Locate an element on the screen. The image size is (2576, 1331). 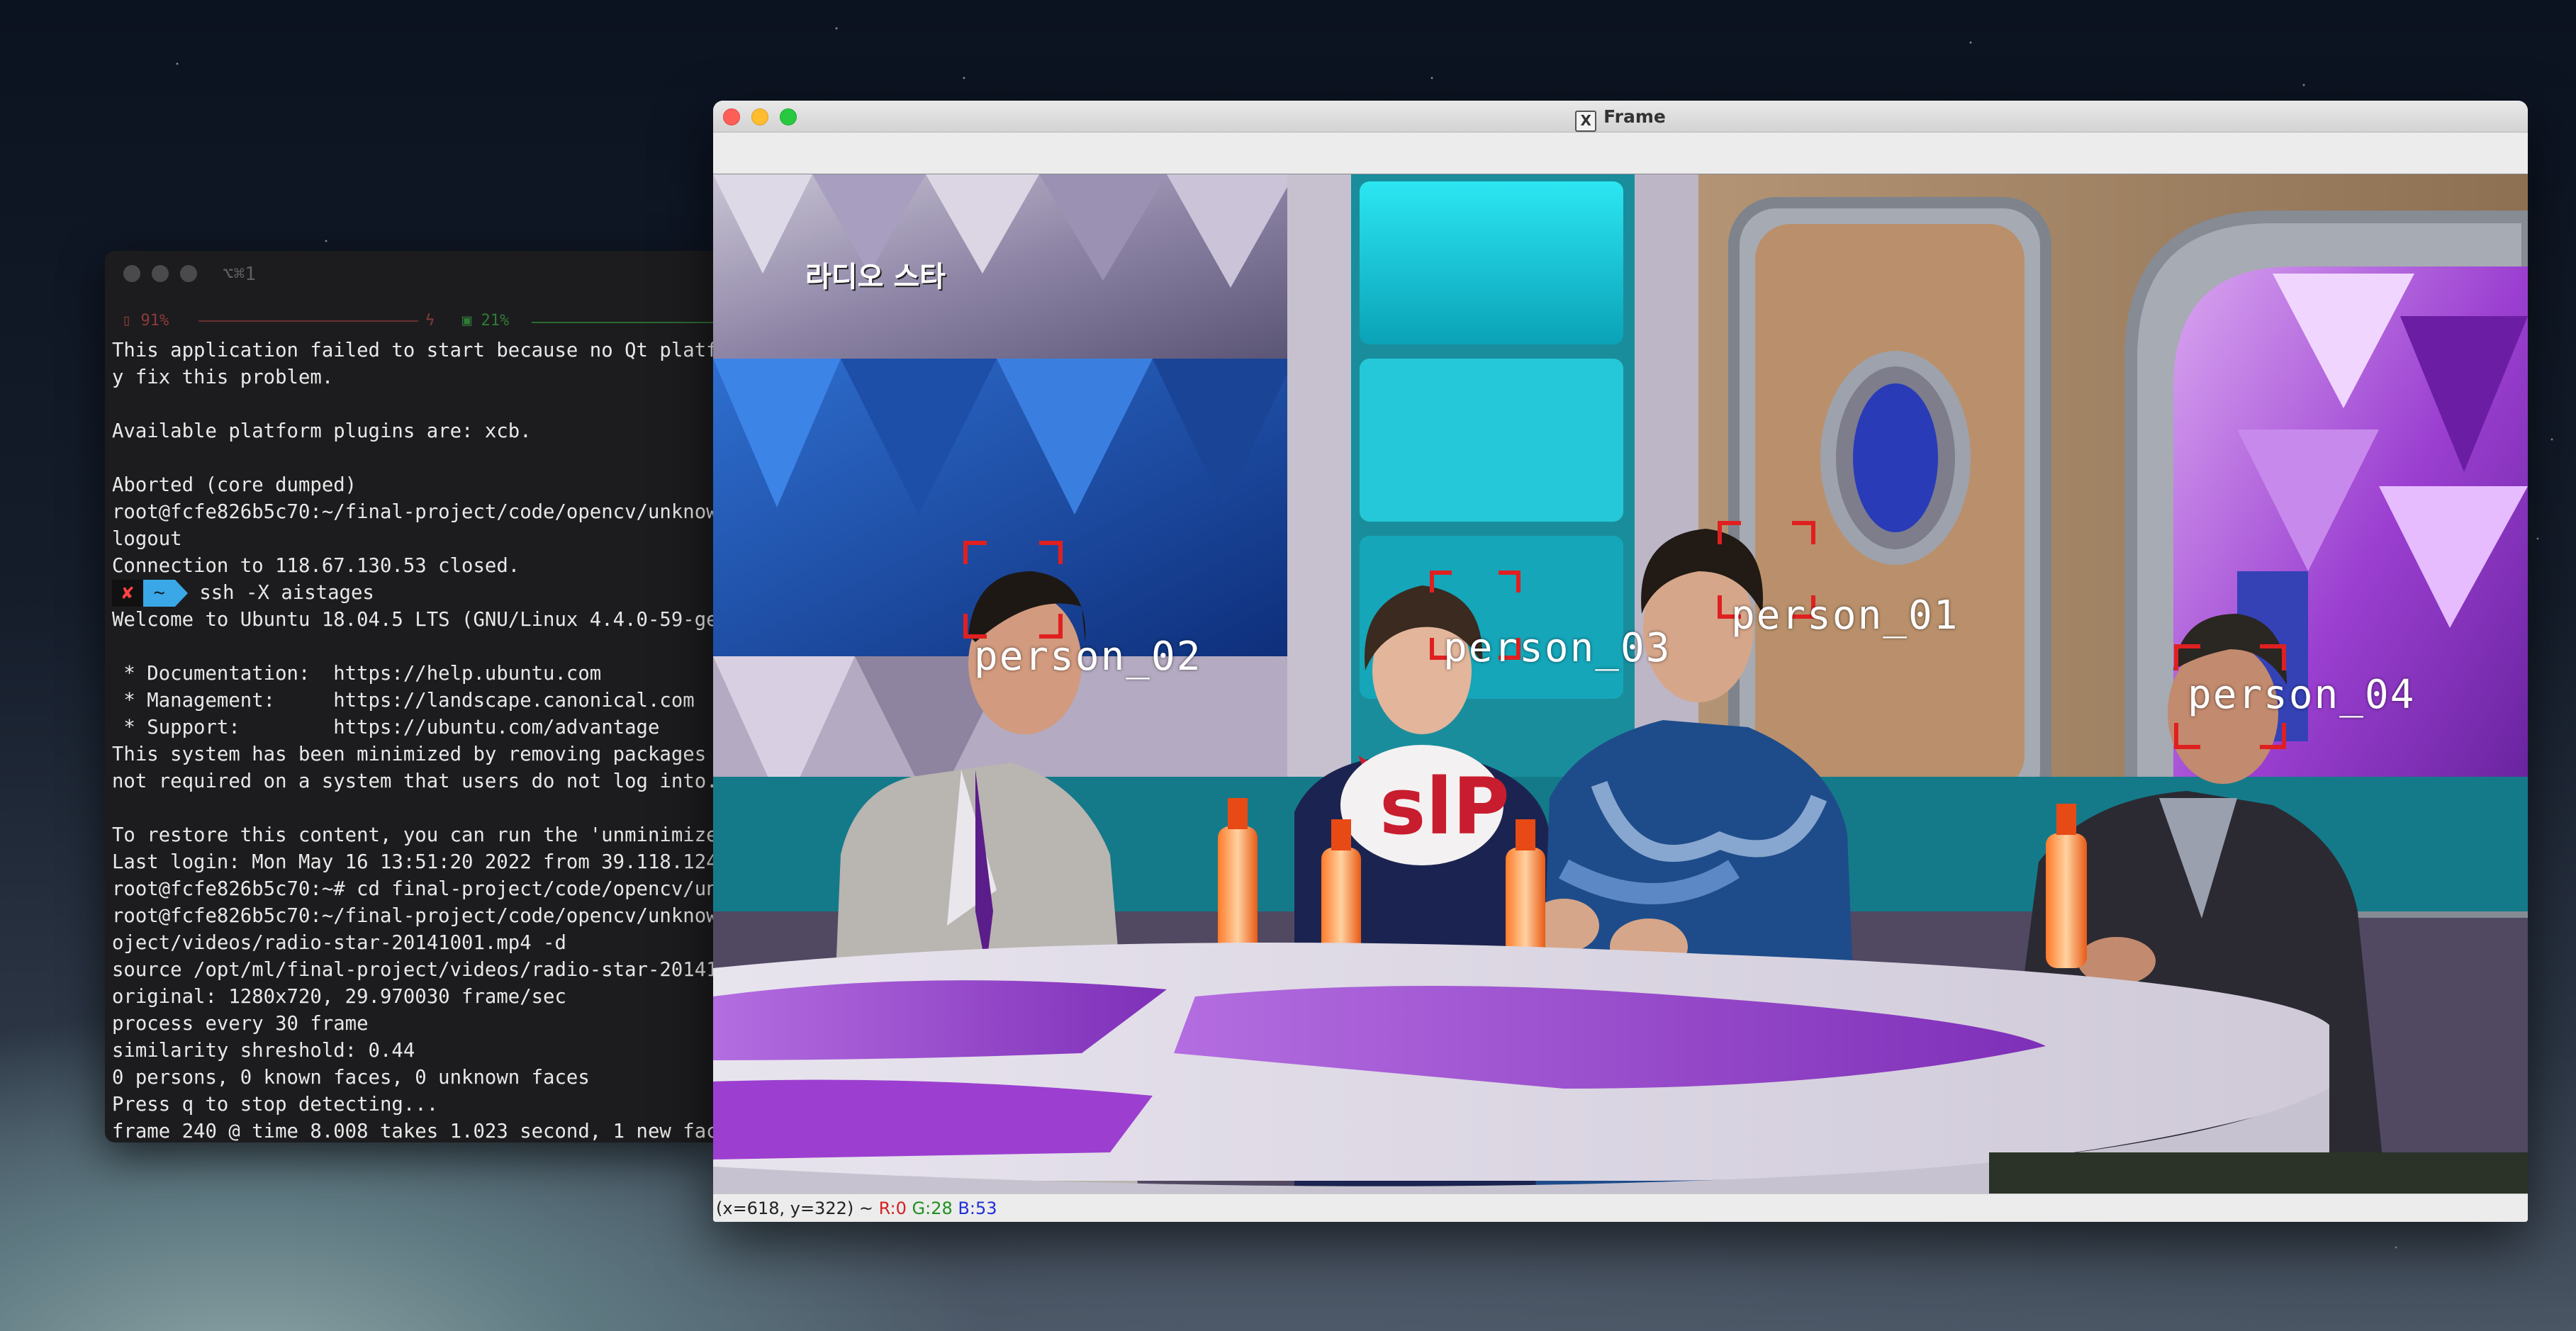
prompt-error-mark: ✘ is located at coordinates (128, 593).